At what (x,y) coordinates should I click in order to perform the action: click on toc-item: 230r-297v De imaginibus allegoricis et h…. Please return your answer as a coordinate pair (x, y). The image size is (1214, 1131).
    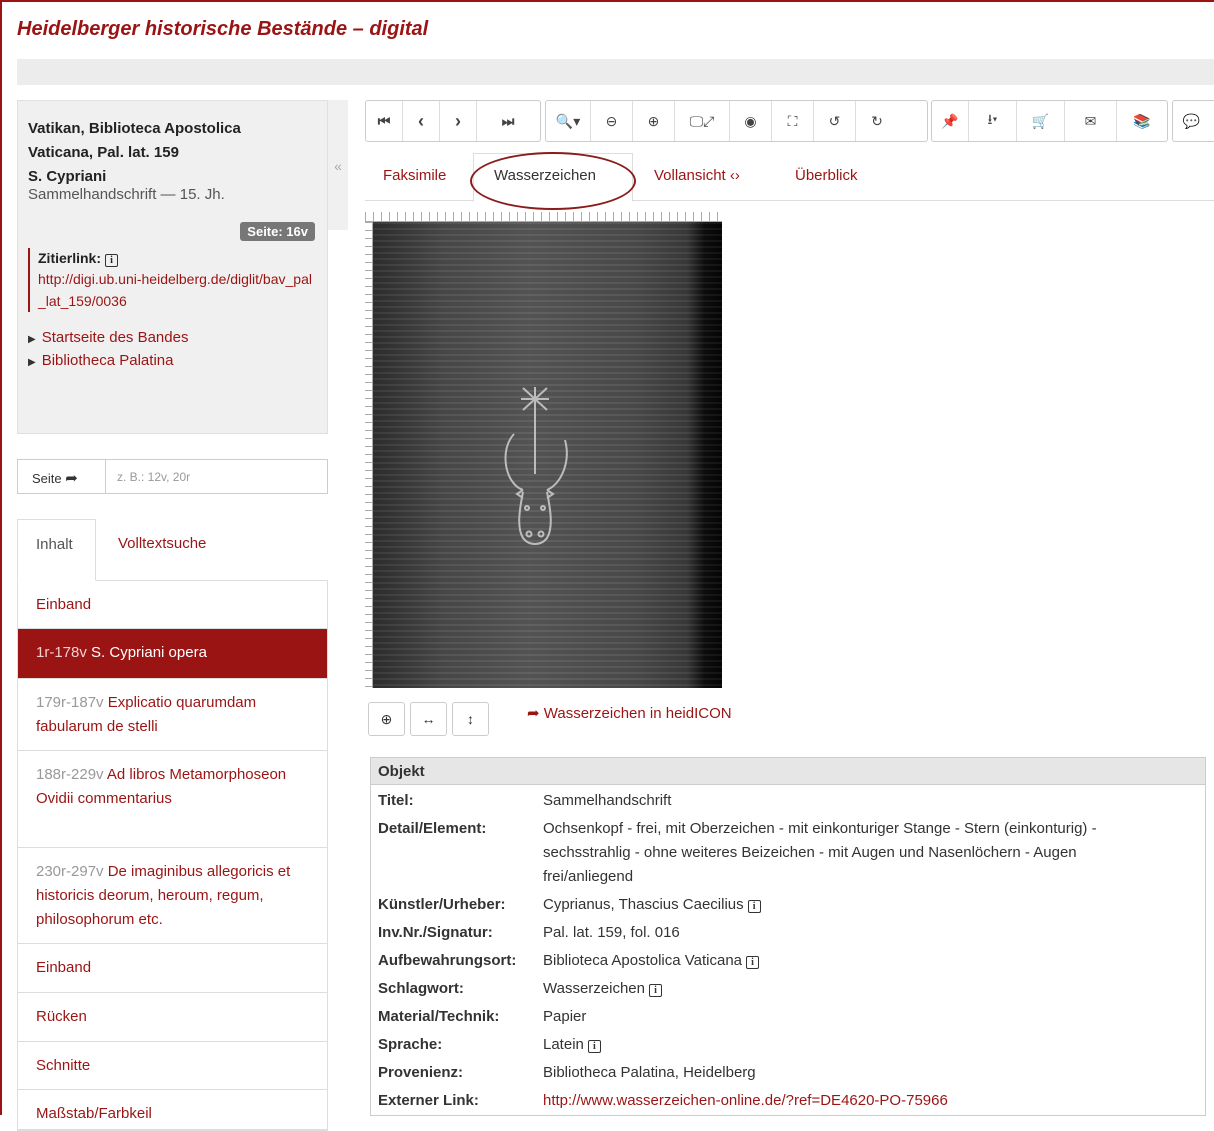
    Looking at the image, I should click on (172, 896).